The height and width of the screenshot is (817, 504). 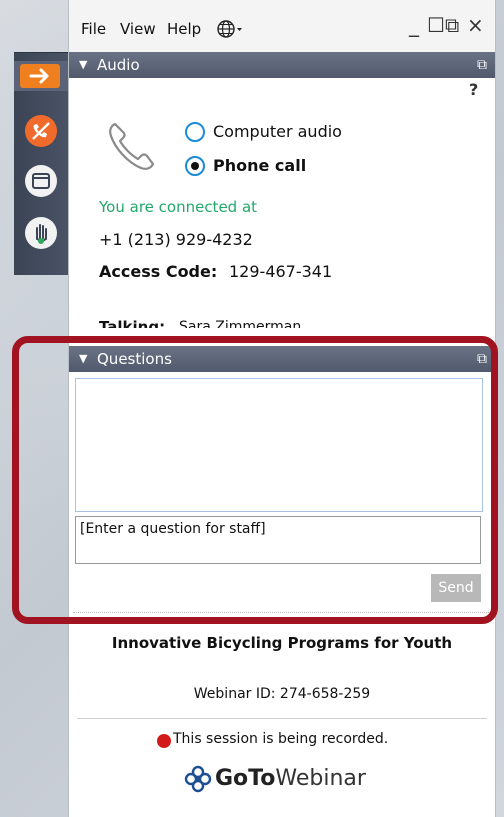 What do you see at coordinates (473, 89) in the screenshot?
I see `audio-help-icon: ?` at bounding box center [473, 89].